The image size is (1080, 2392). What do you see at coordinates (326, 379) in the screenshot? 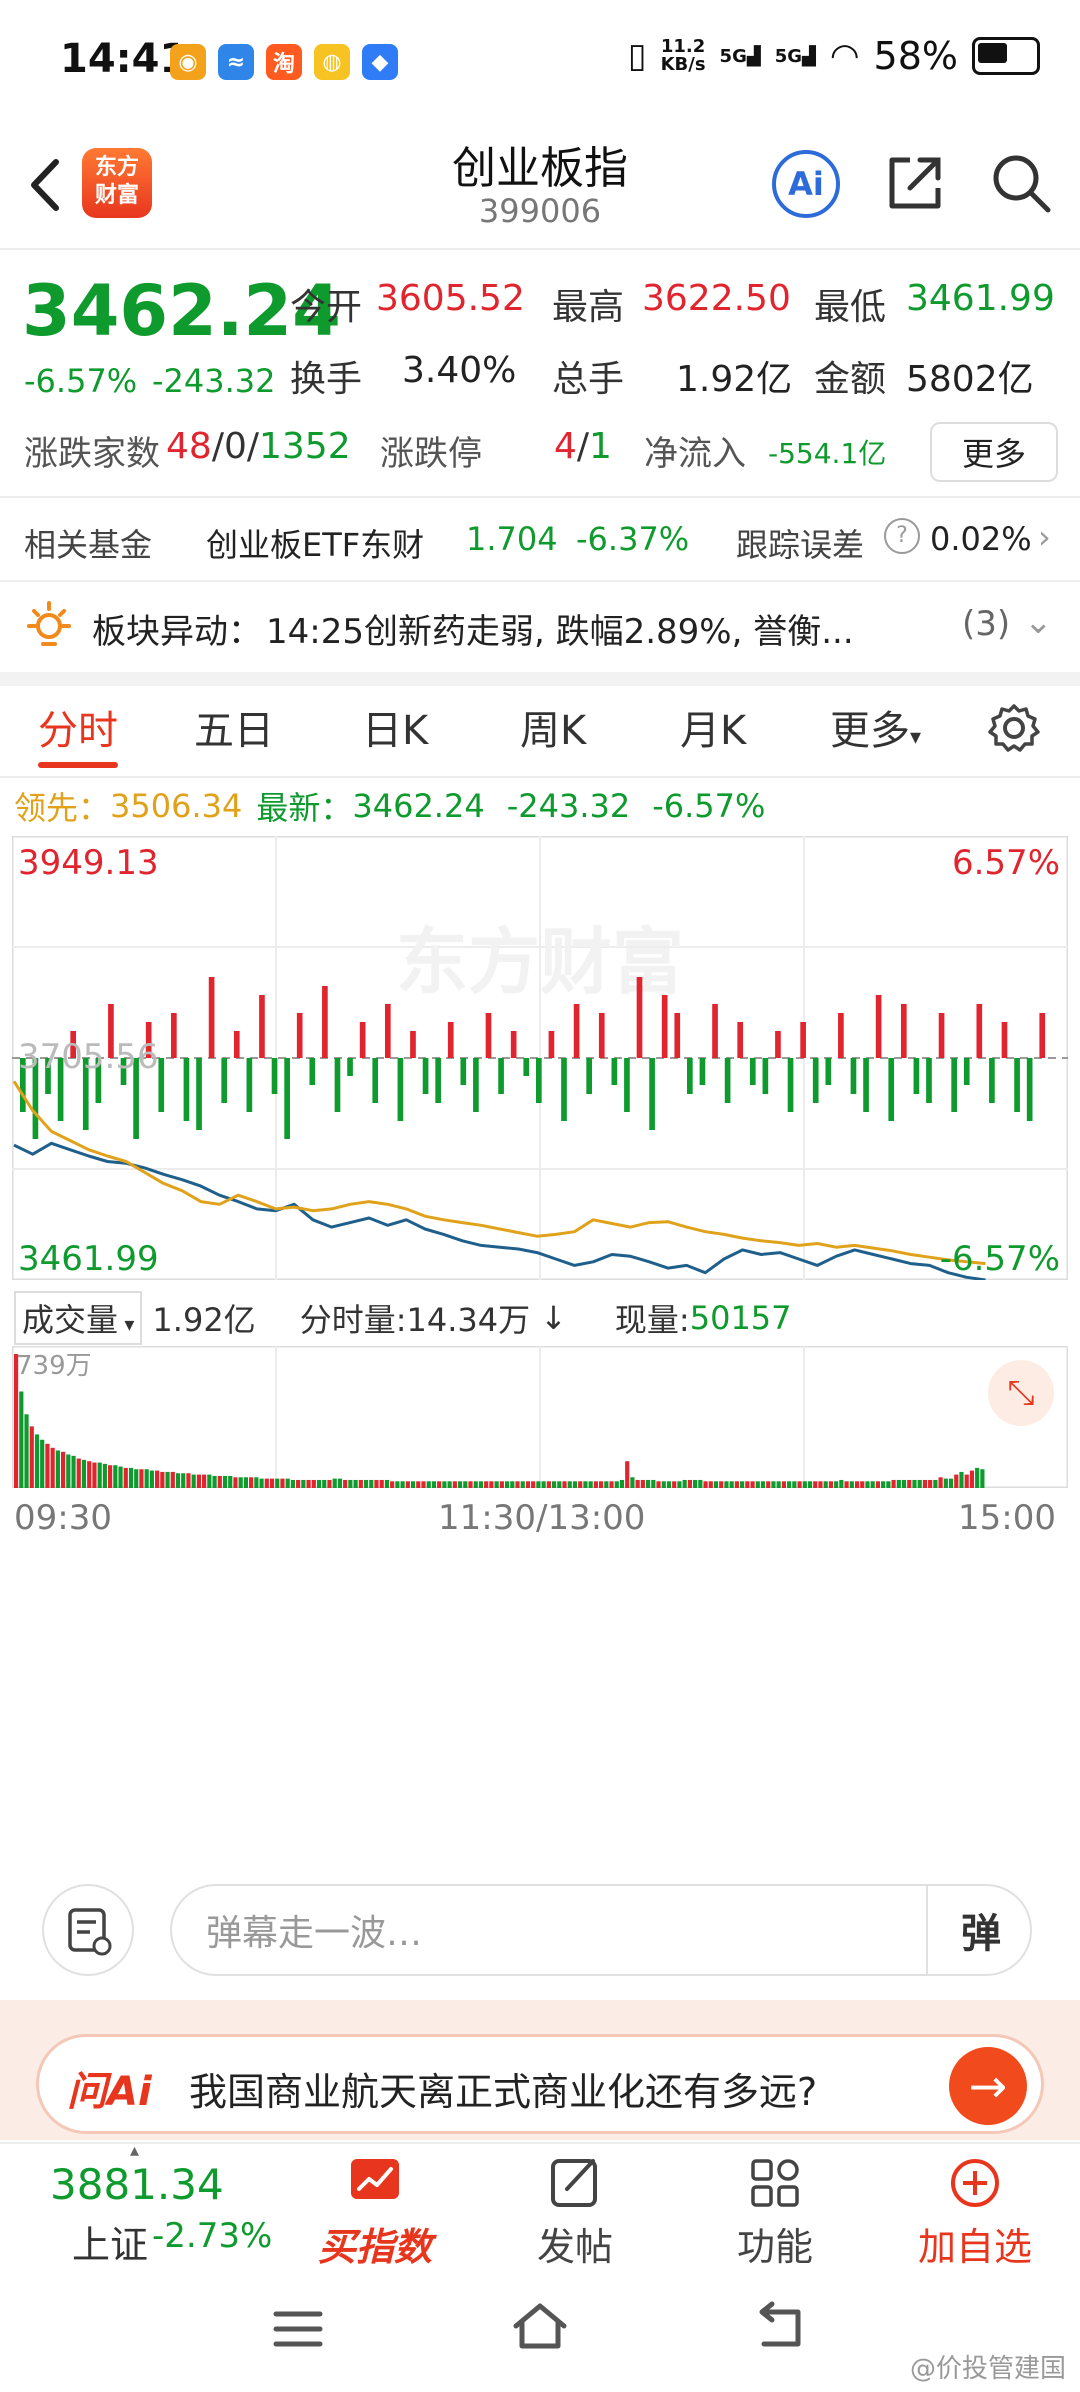
I see `turnover-label: 换手` at bounding box center [326, 379].